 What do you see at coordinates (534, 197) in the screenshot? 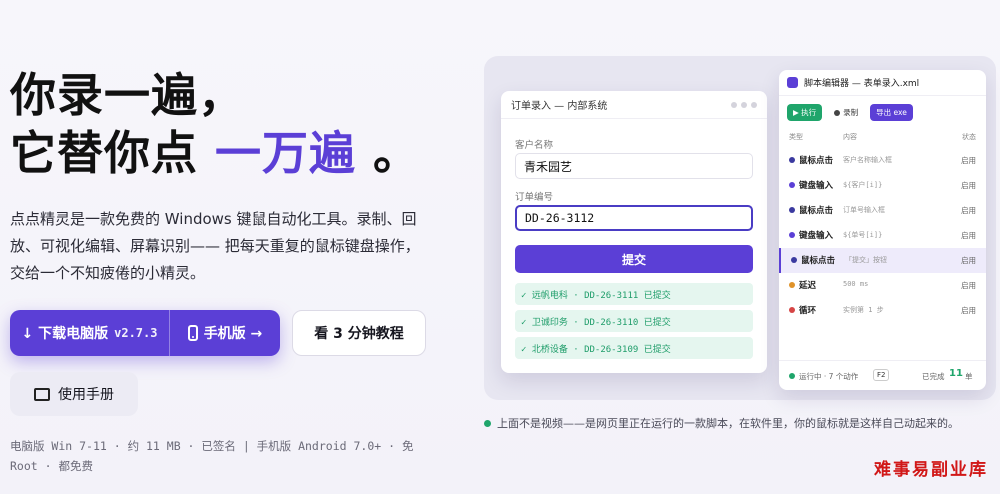
I see `order-number-label: 订单编号` at bounding box center [534, 197].